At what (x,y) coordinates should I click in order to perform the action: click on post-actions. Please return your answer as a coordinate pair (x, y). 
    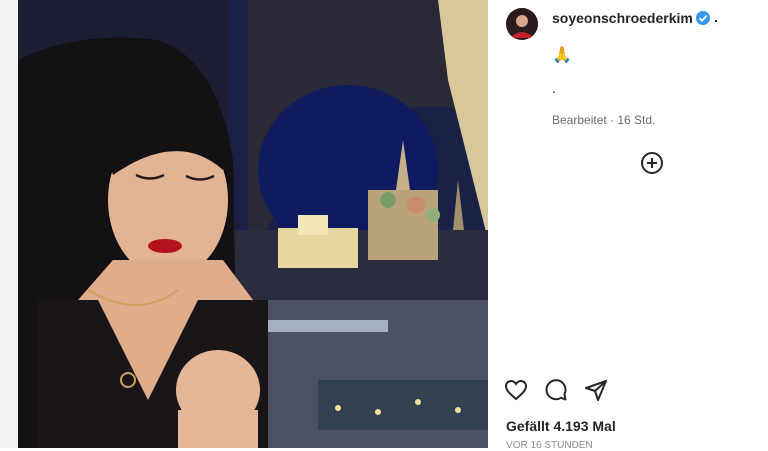
    Looking at the image, I should click on (574, 391).